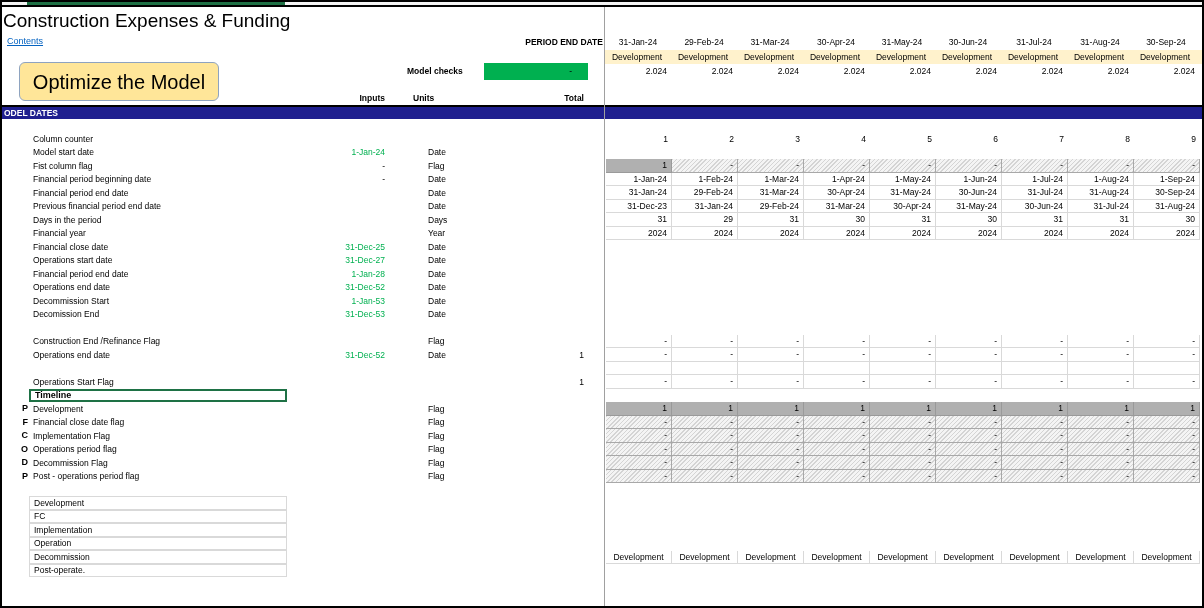 This screenshot has width=1204, height=608. Describe the element at coordinates (158, 233) in the screenshot. I see `row-label: Financial year` at that location.